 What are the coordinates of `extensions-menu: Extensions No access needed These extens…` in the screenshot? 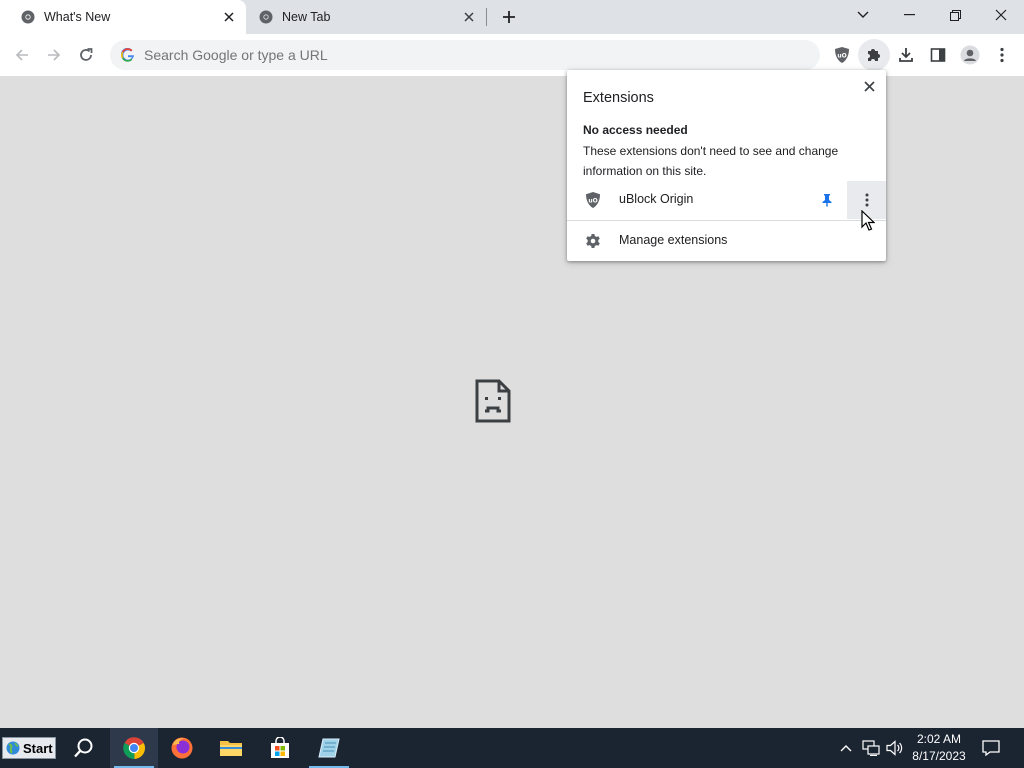 It's located at (726, 165).